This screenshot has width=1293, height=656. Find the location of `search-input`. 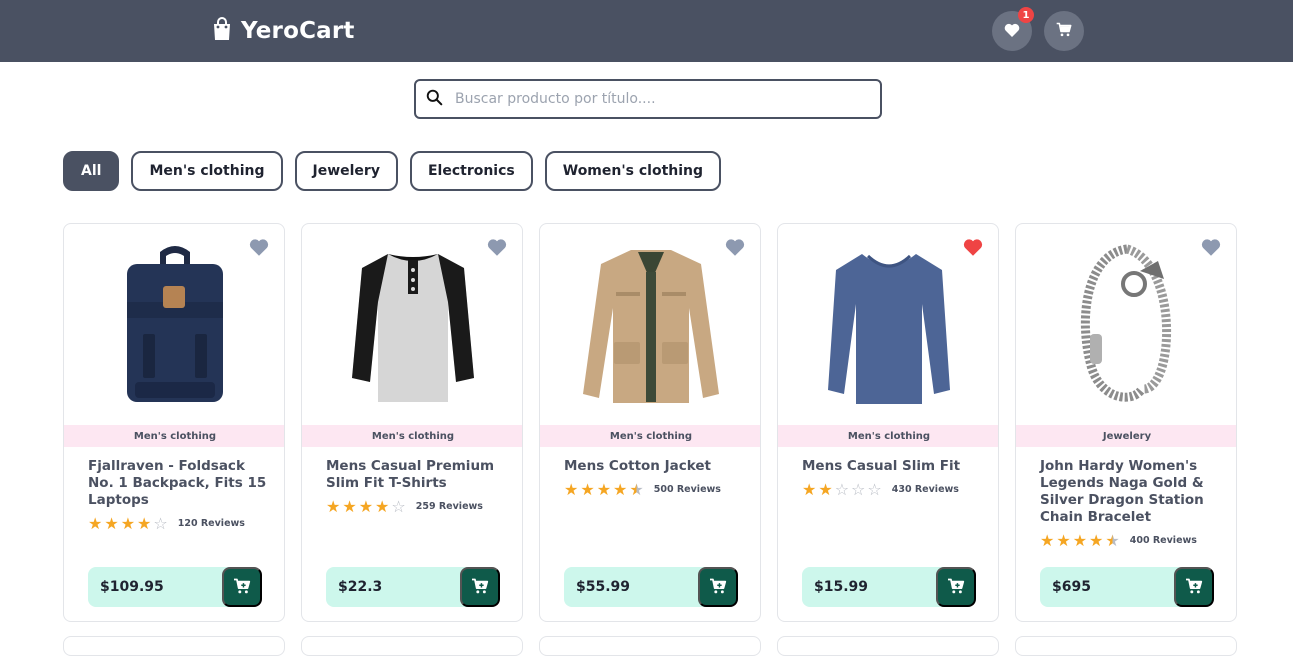

search-input is located at coordinates (655, 99).